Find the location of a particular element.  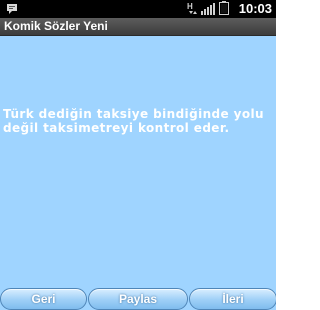

app-title-bar: Komik Sözler Yeni is located at coordinates (138, 27).